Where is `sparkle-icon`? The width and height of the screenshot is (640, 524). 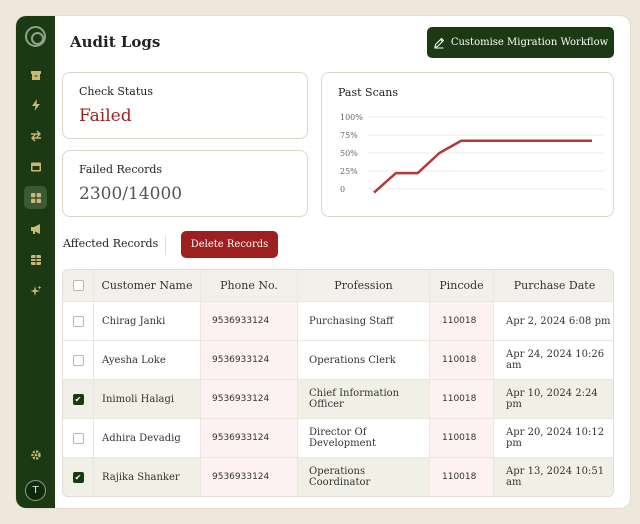 sparkle-icon is located at coordinates (35, 290).